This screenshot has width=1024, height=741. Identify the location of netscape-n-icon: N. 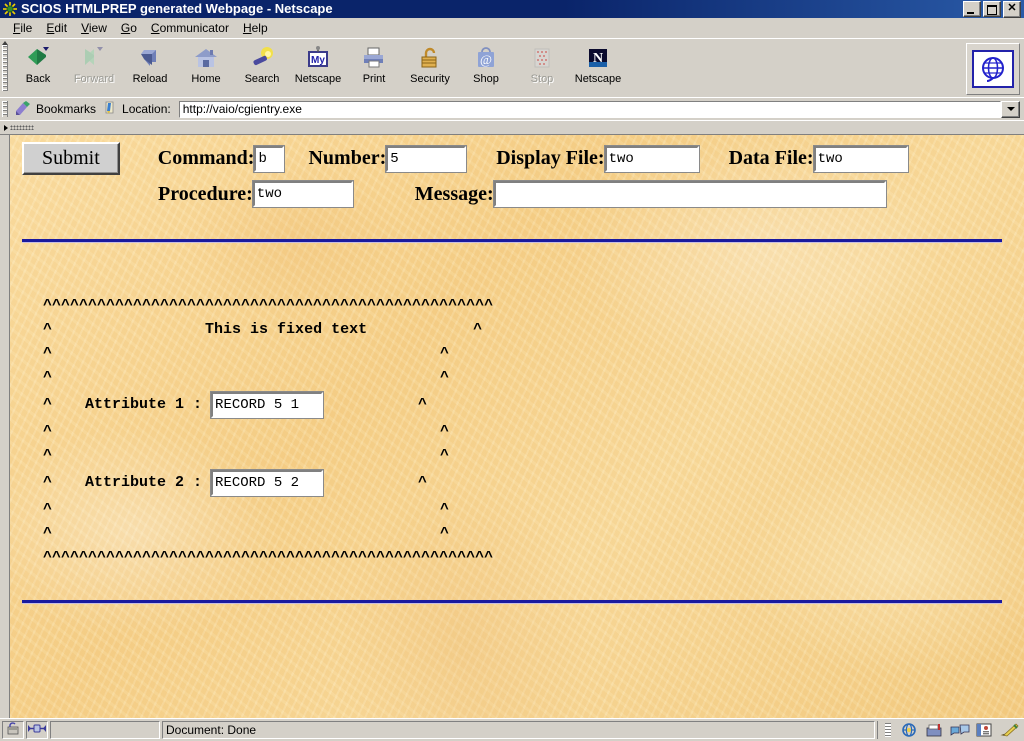
(598, 58).